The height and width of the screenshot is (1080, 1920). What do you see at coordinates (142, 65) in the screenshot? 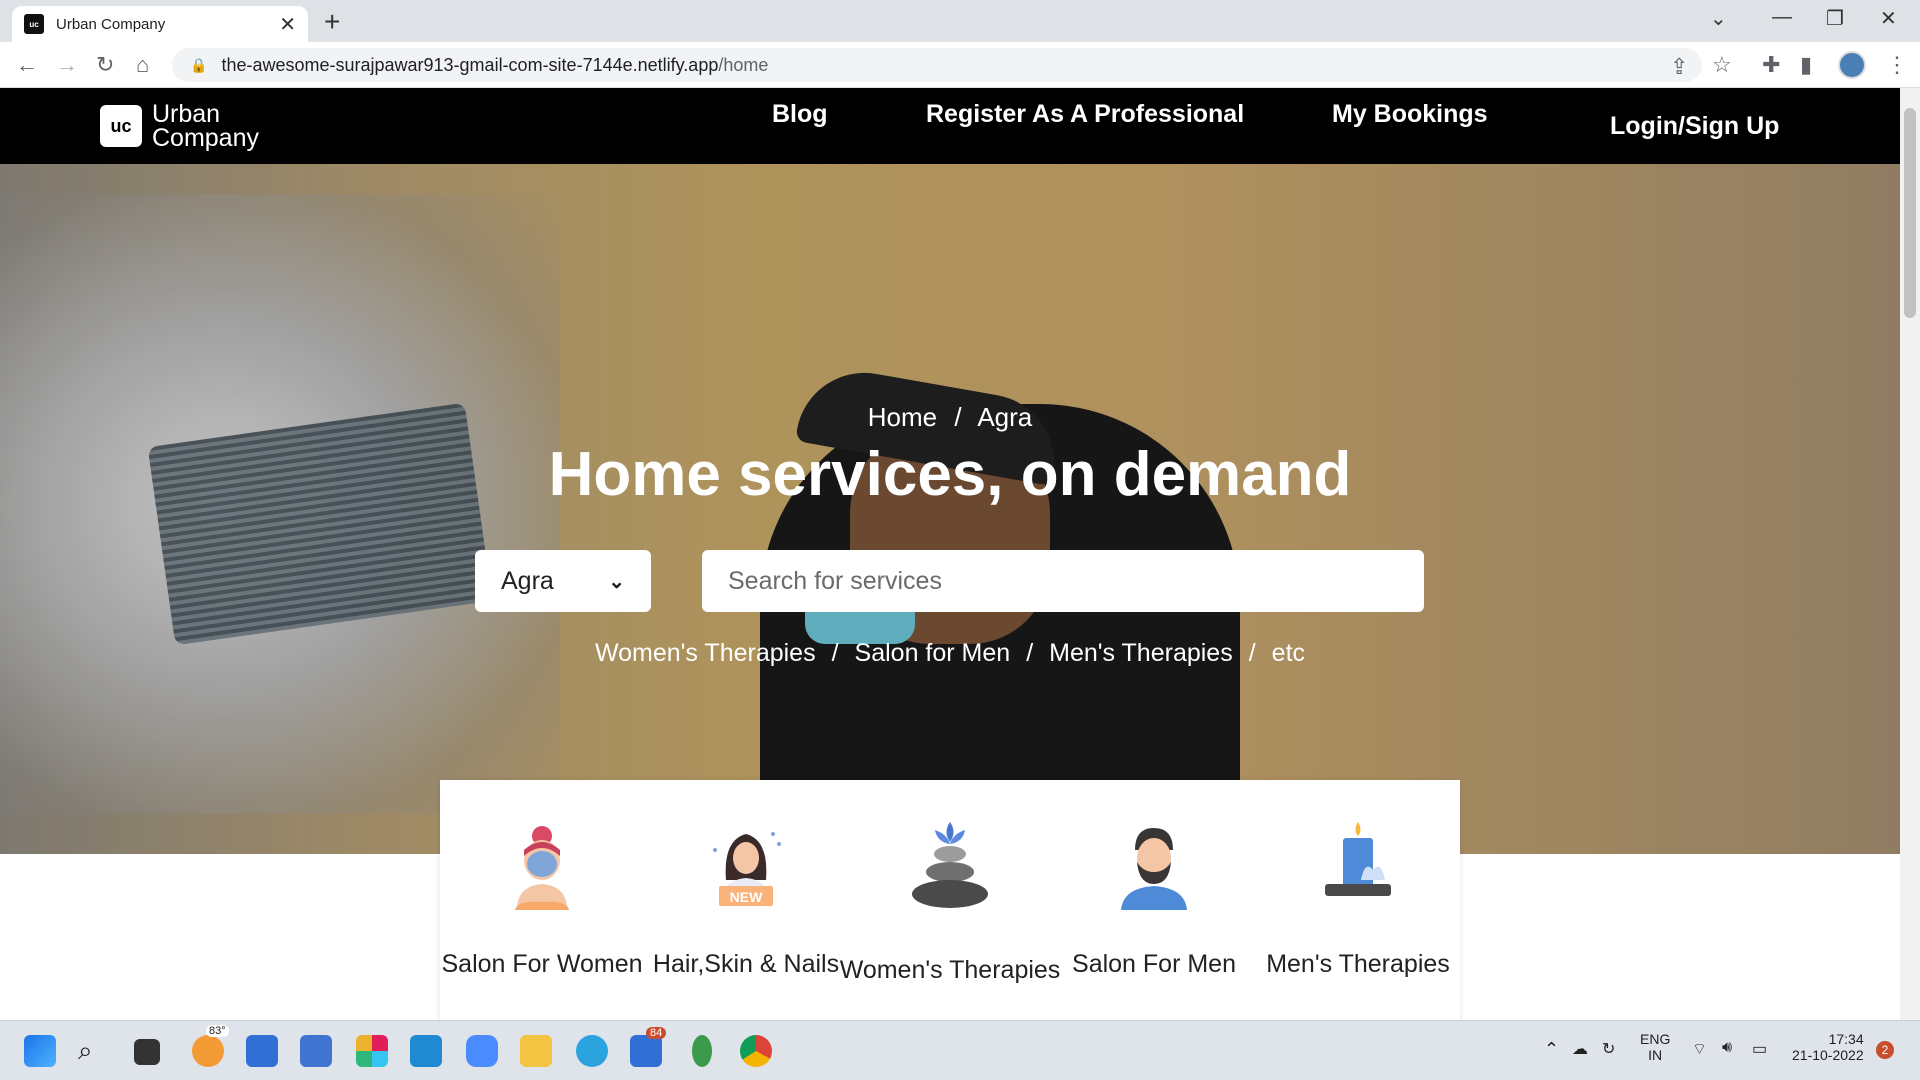
I see `home-icon: ⌂` at bounding box center [142, 65].